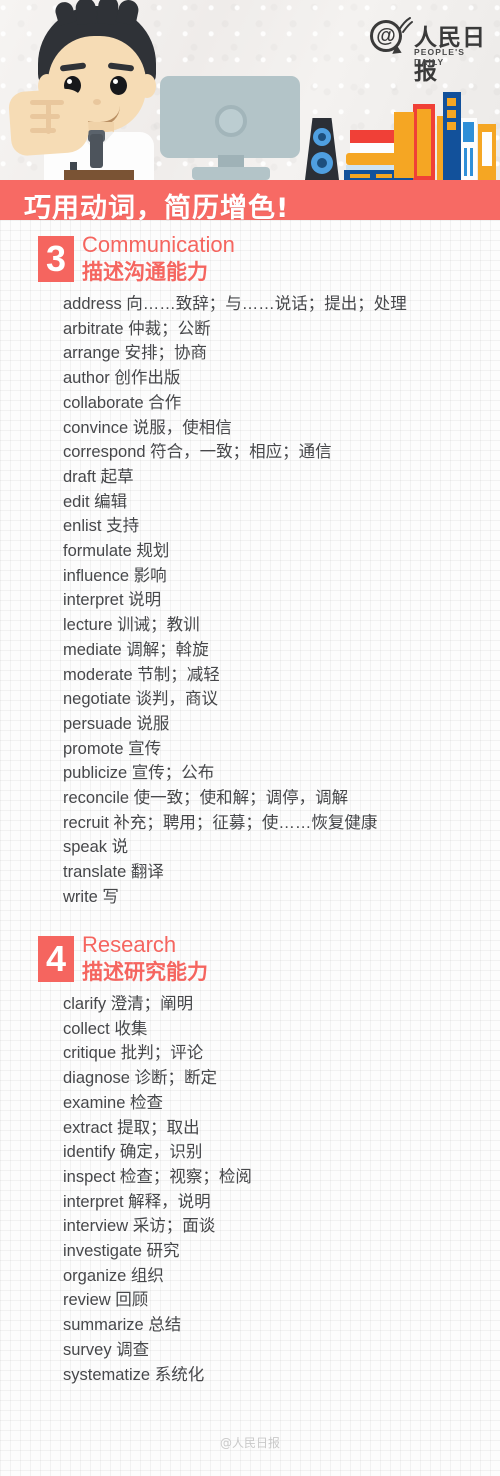  I want to click on book-yellow-panel, so click(487, 149).